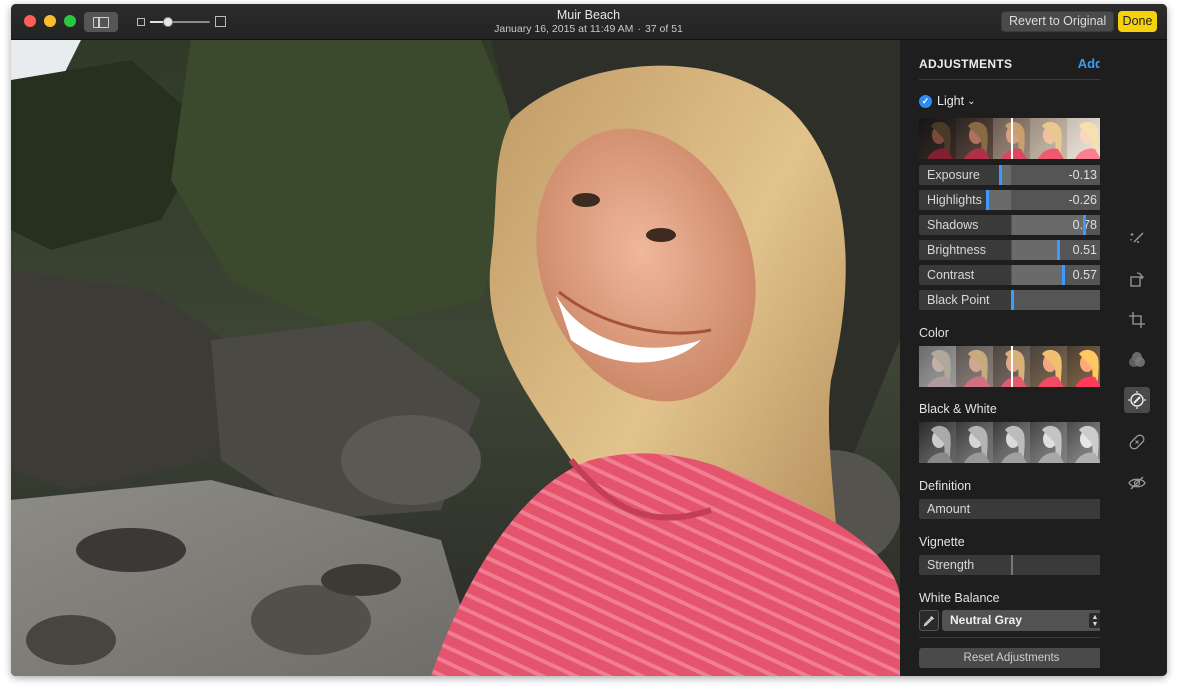 This screenshot has width=1178, height=697. What do you see at coordinates (925, 101) in the screenshot?
I see `light-enabled-checkbox: ✓` at bounding box center [925, 101].